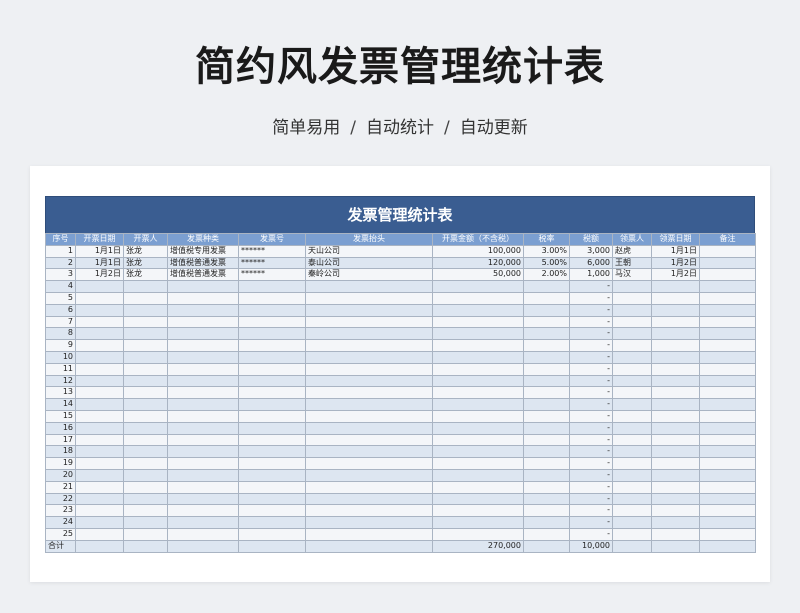 This screenshot has height=613, width=800. I want to click on table-cell: 6, so click(60, 310).